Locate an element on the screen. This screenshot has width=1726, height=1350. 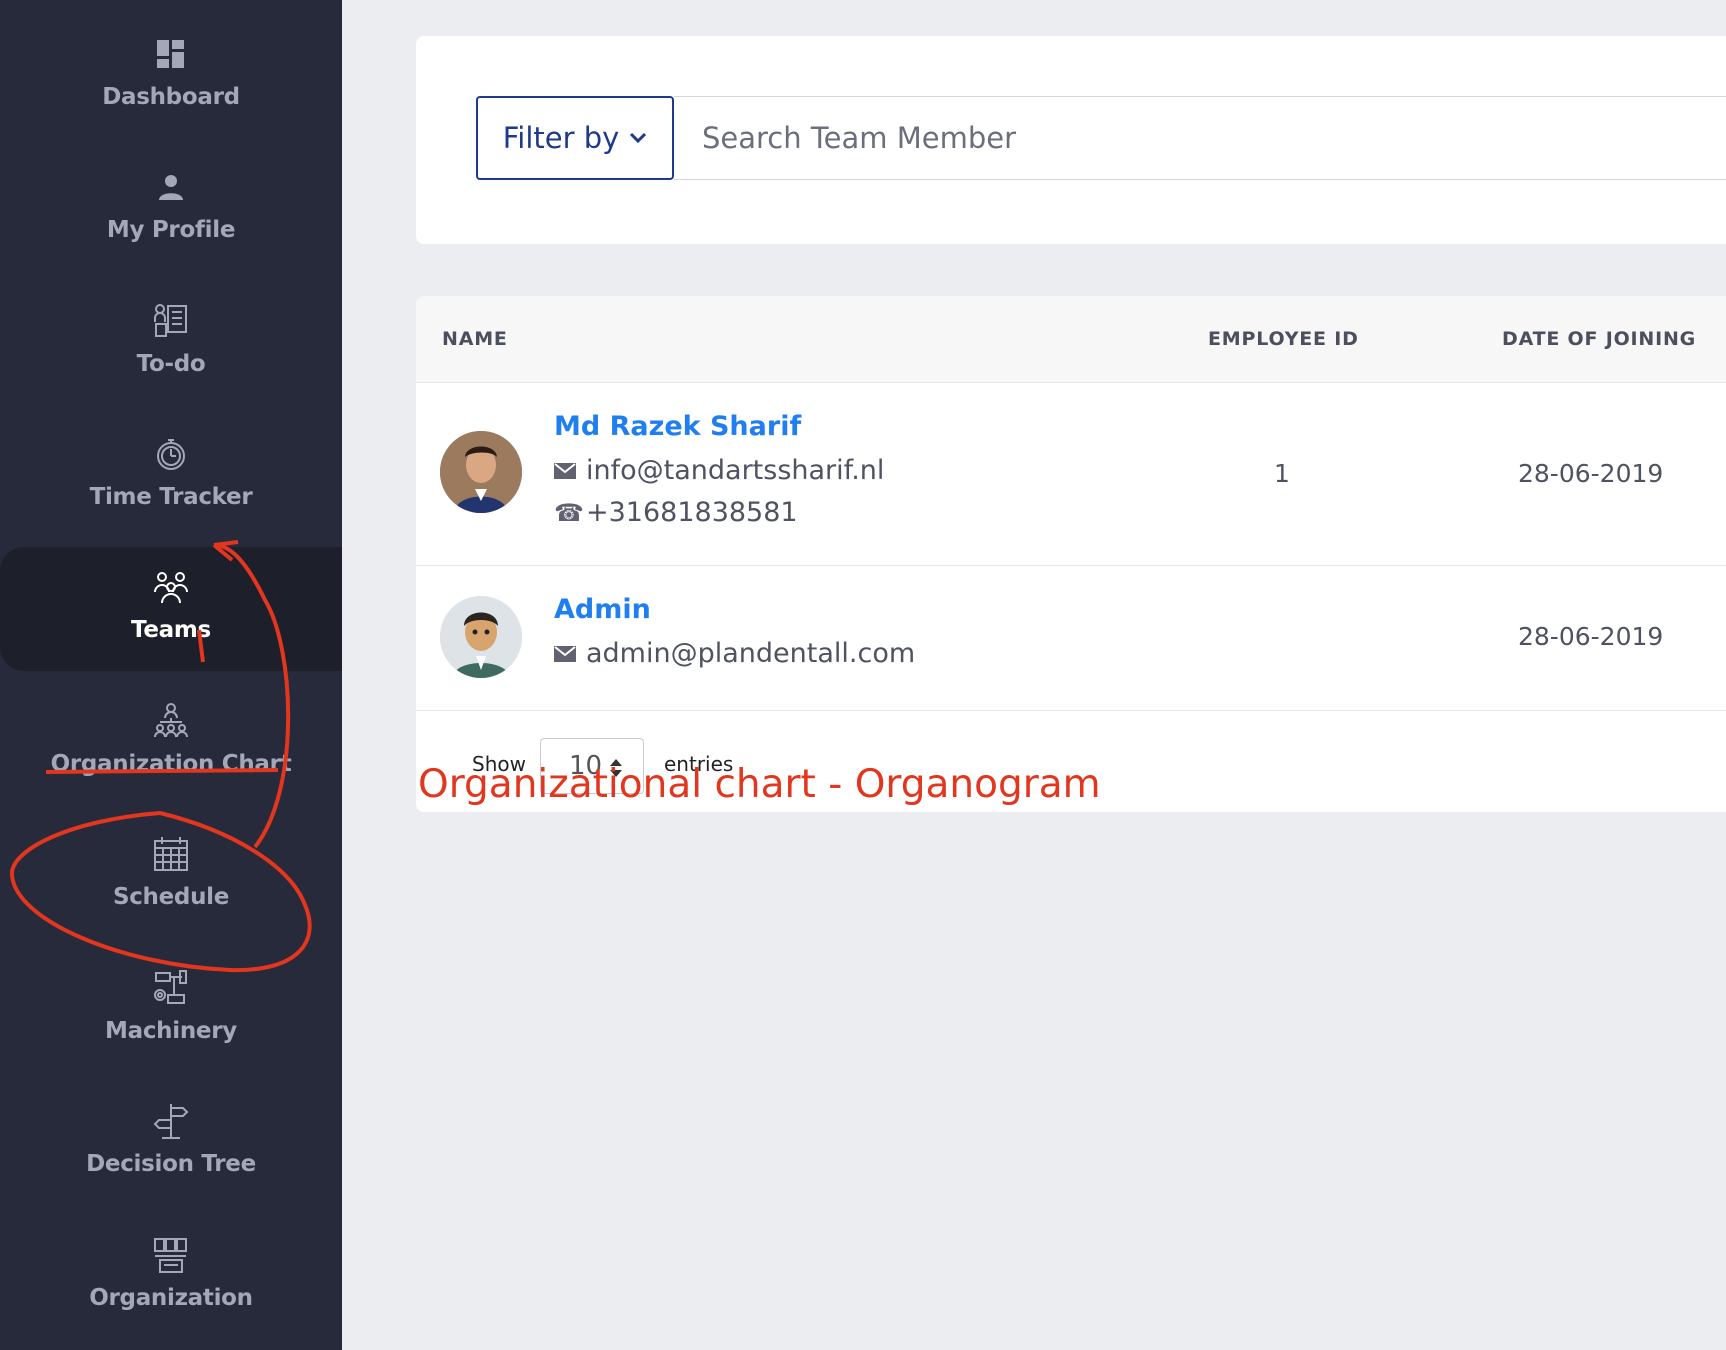
sidebar-item-decision-tree: Decision Tree is located at coordinates (171, 1133).